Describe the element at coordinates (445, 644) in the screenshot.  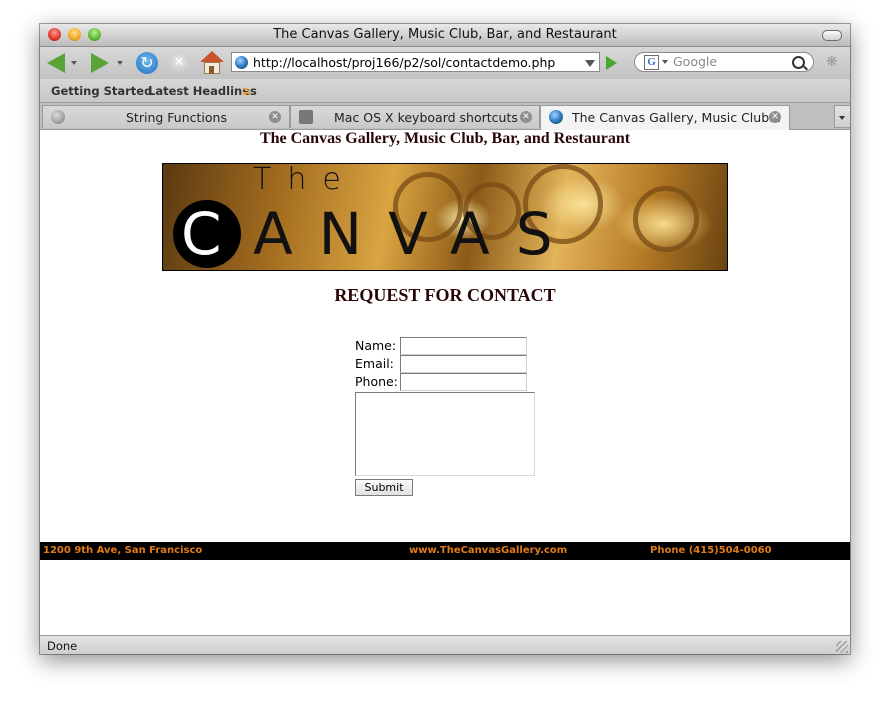
I see `status-bar: Done` at that location.